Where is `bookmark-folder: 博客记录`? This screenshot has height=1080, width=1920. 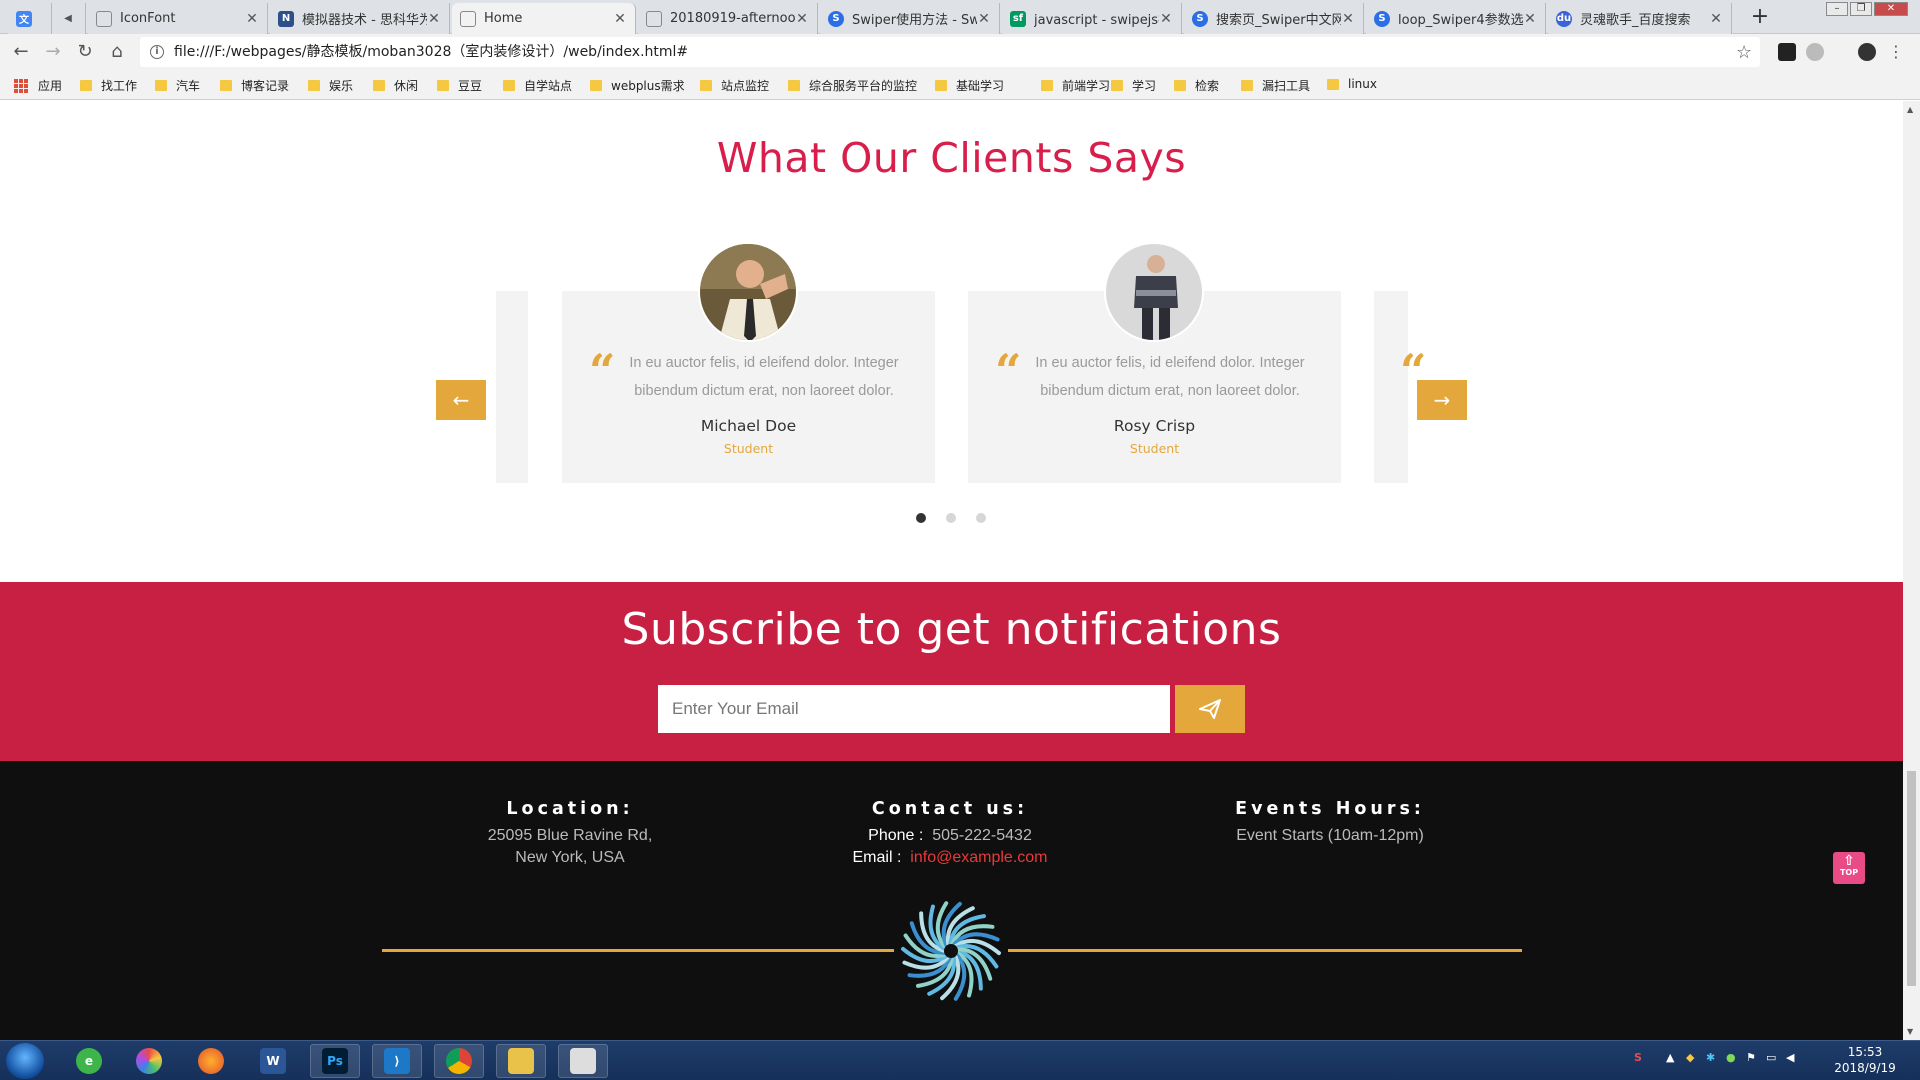 bookmark-folder: 博客记录 is located at coordinates (254, 85).